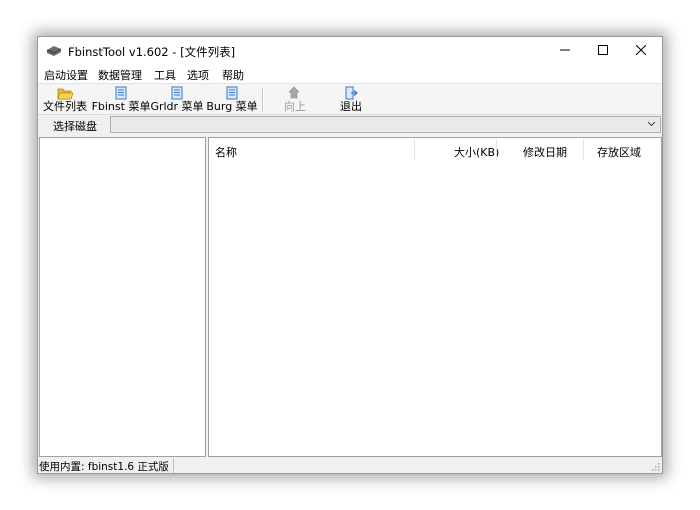 This screenshot has height=510, width=700. What do you see at coordinates (651, 124) in the screenshot?
I see `chevron-down-icon` at bounding box center [651, 124].